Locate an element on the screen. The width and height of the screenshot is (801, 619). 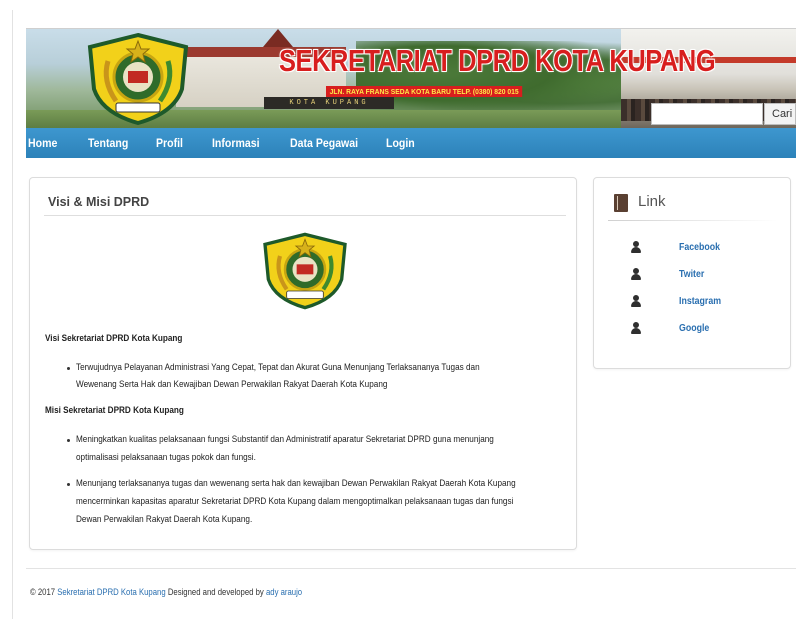
link-google: Google is located at coordinates (700, 330).